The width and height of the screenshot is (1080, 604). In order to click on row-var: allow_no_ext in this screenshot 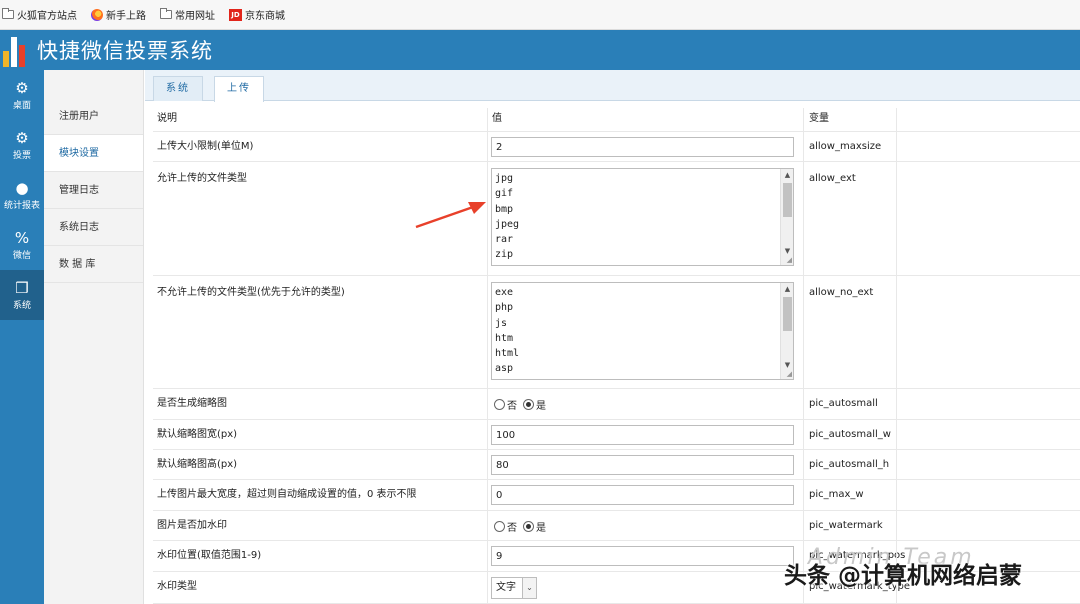, I will do `click(849, 332)`.